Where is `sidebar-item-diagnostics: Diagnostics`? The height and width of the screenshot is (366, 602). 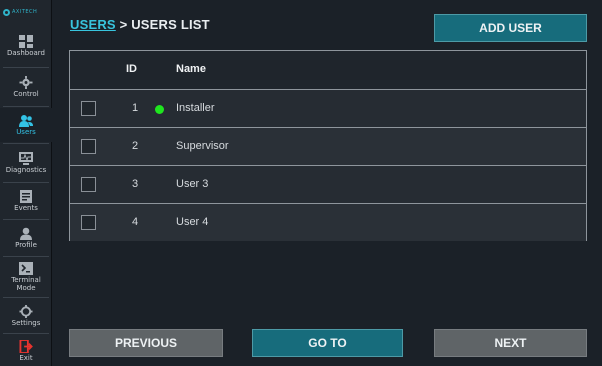
sidebar-item-diagnostics: Diagnostics is located at coordinates (26, 163).